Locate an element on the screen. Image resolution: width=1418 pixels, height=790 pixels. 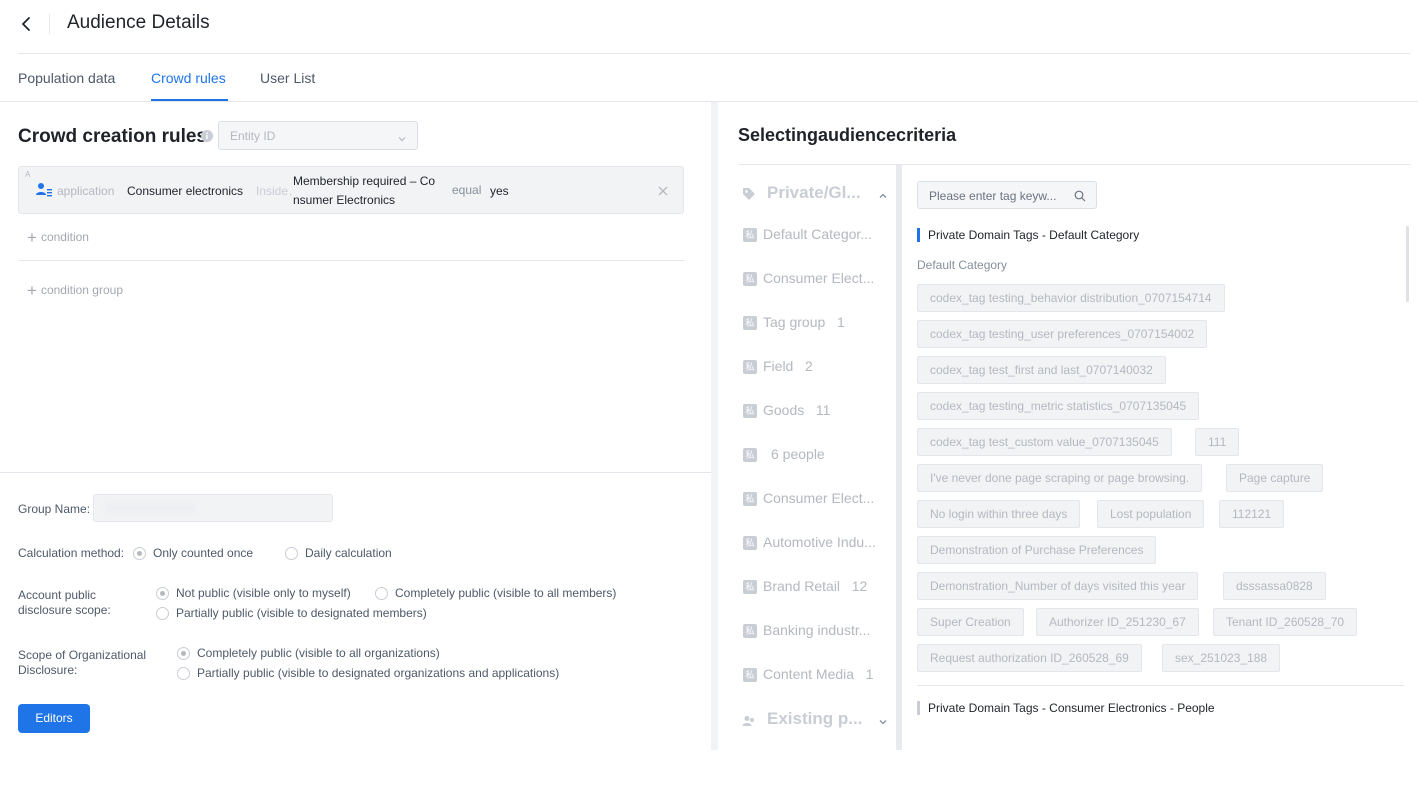
category-scrollbar is located at coordinates (899, 457).